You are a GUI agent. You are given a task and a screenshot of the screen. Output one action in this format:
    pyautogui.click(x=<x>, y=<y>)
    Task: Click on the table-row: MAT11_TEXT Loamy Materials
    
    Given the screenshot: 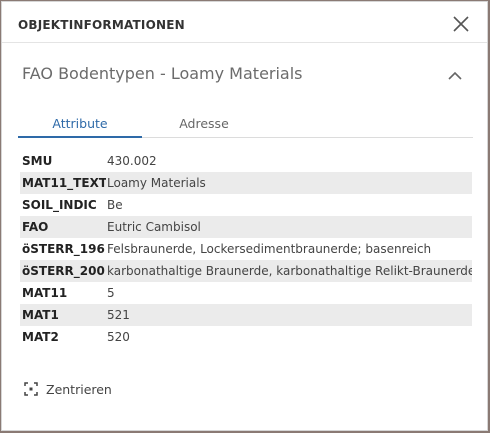 What is the action you would take?
    pyautogui.click(x=246, y=183)
    